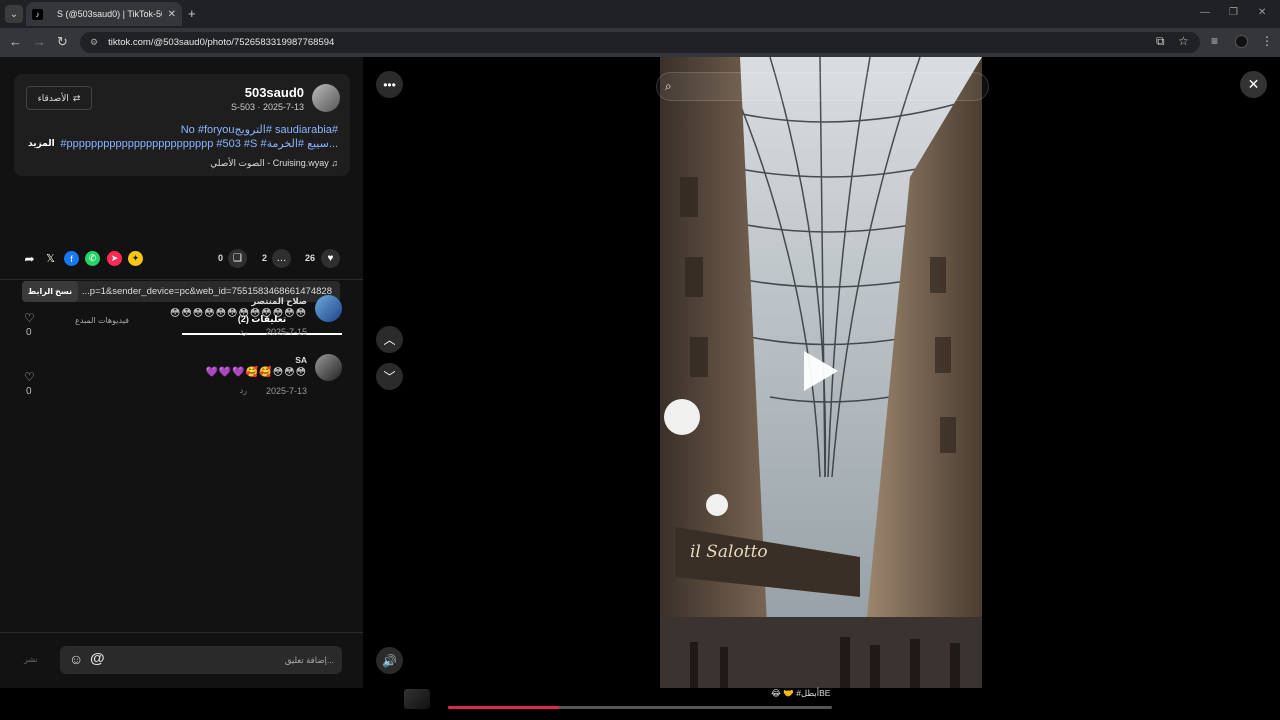 The height and width of the screenshot is (720, 1280). Describe the element at coordinates (1267, 41) in the screenshot. I see `browser-menu-icon: ⋮` at that location.